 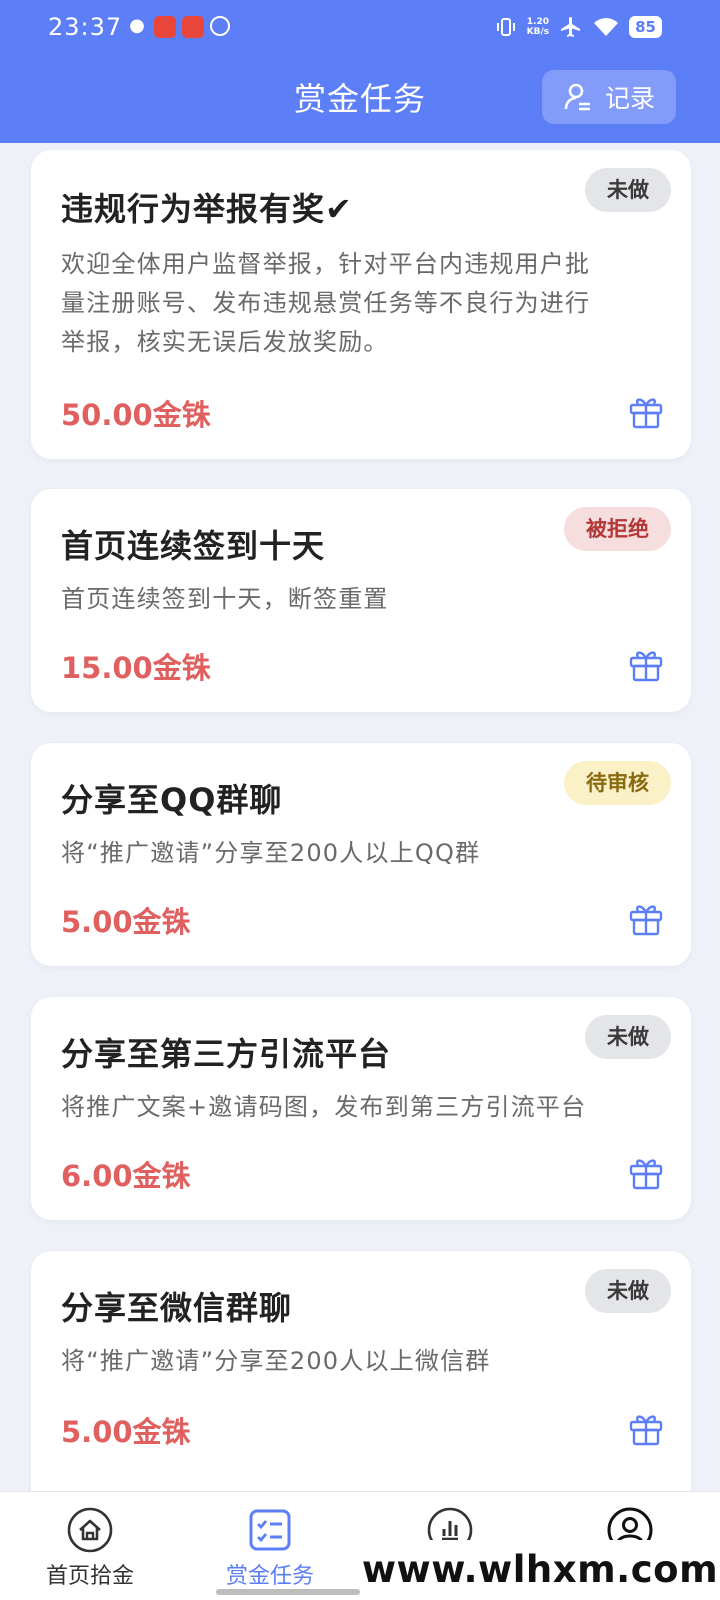 What do you see at coordinates (617, 783) in the screenshot?
I see `status-badge: 待审核` at bounding box center [617, 783].